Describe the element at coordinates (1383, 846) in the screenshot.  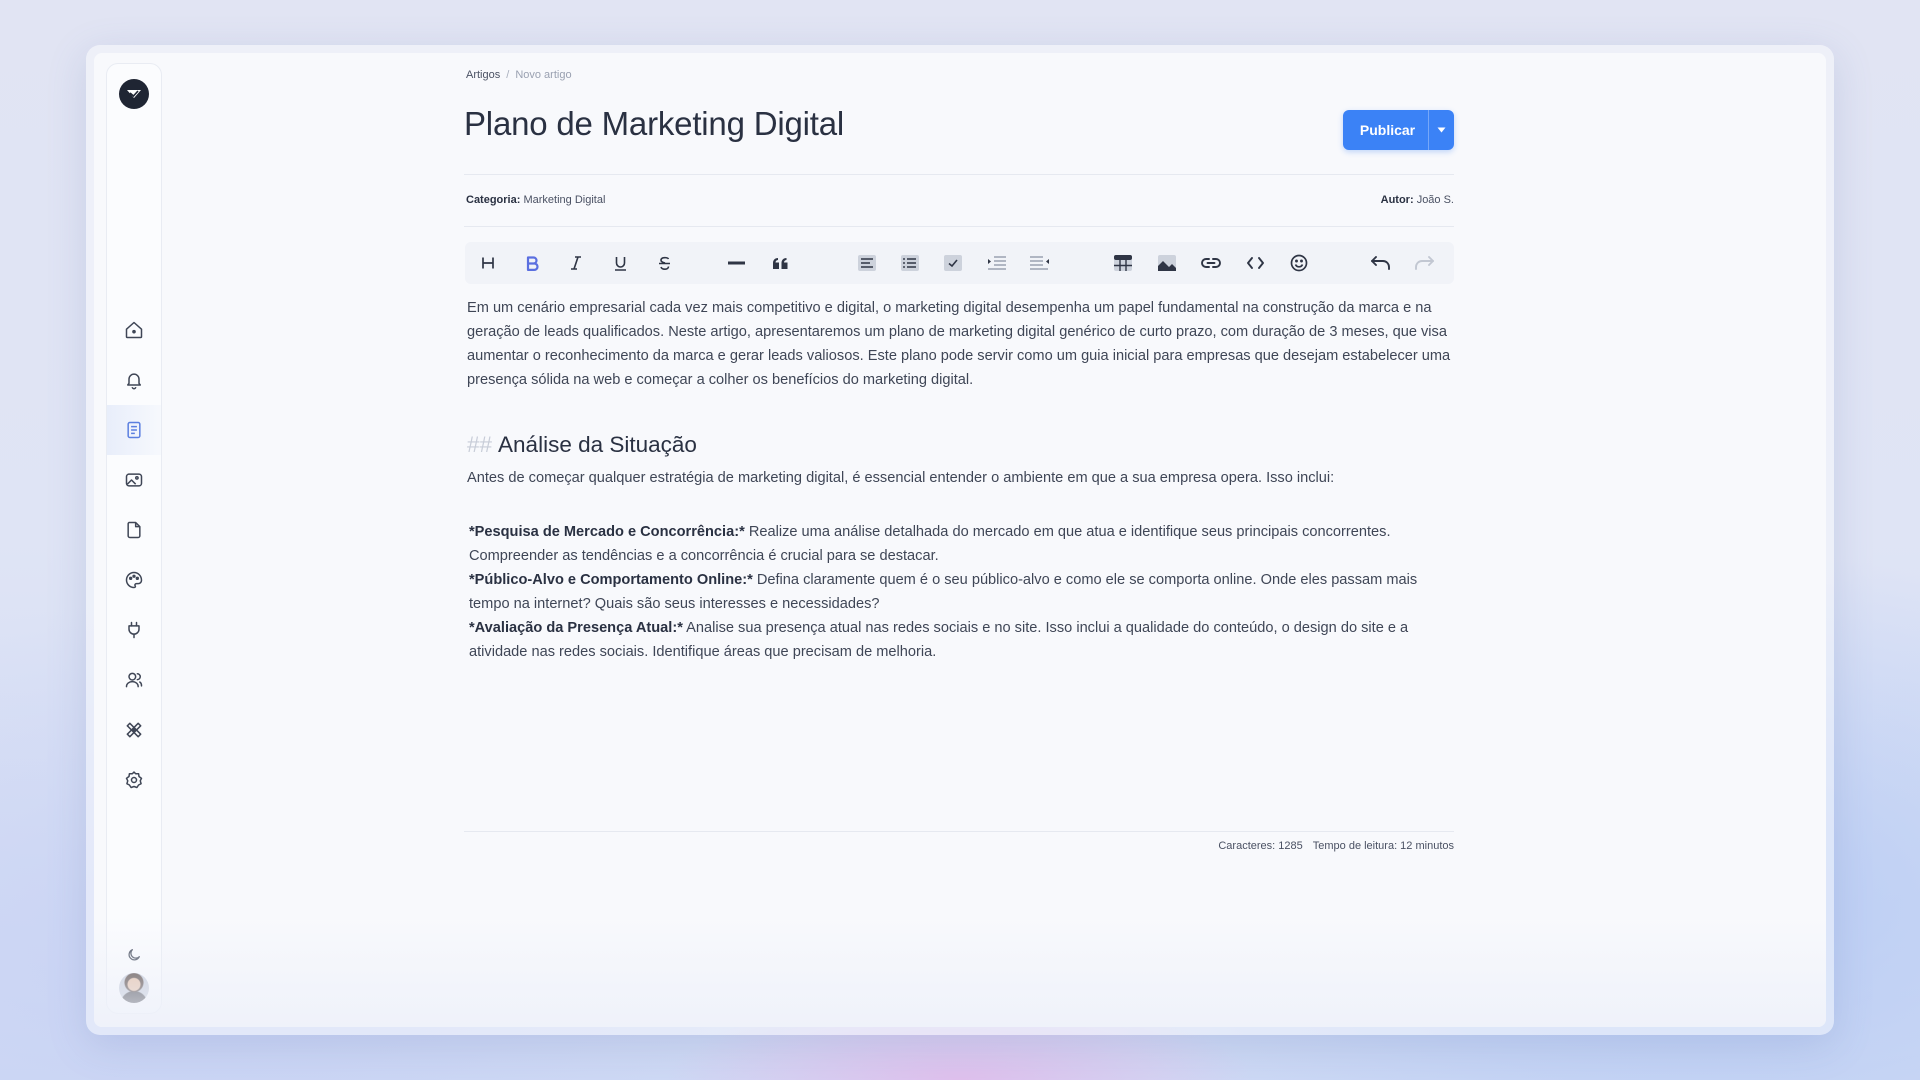
I see `reading-time: Tempo de leitura: 12 minutos` at that location.